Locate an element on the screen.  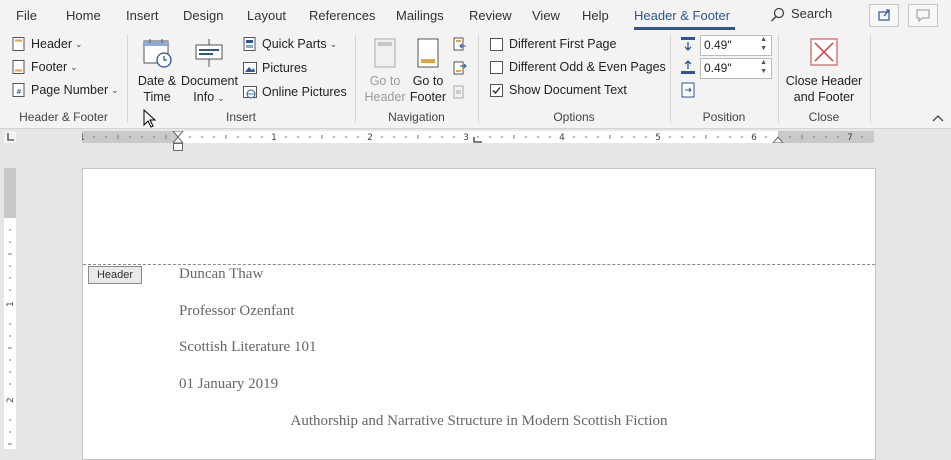
search-box: Search is located at coordinates (801, 14).